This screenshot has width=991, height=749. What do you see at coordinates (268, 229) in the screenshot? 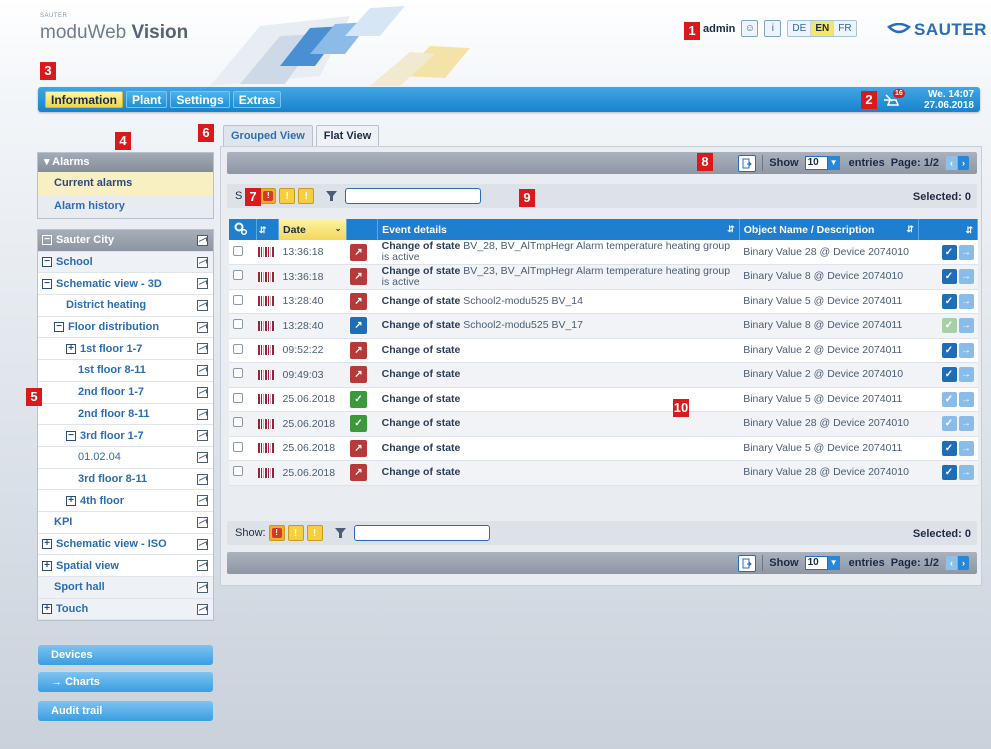
I see `sort-icon: ⇵` at bounding box center [268, 229].